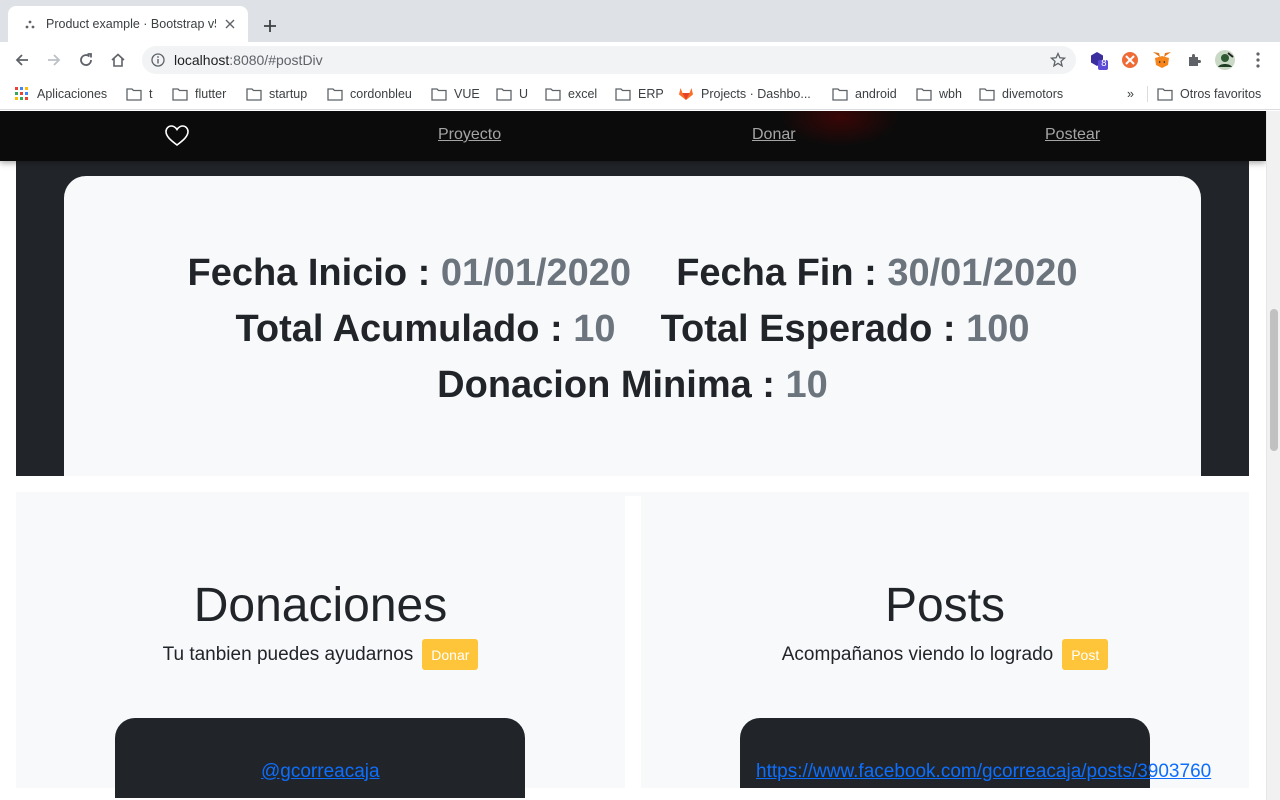 This screenshot has width=1280, height=800. Describe the element at coordinates (1162, 60) in the screenshot. I see `metamask-fox-icon` at that location.